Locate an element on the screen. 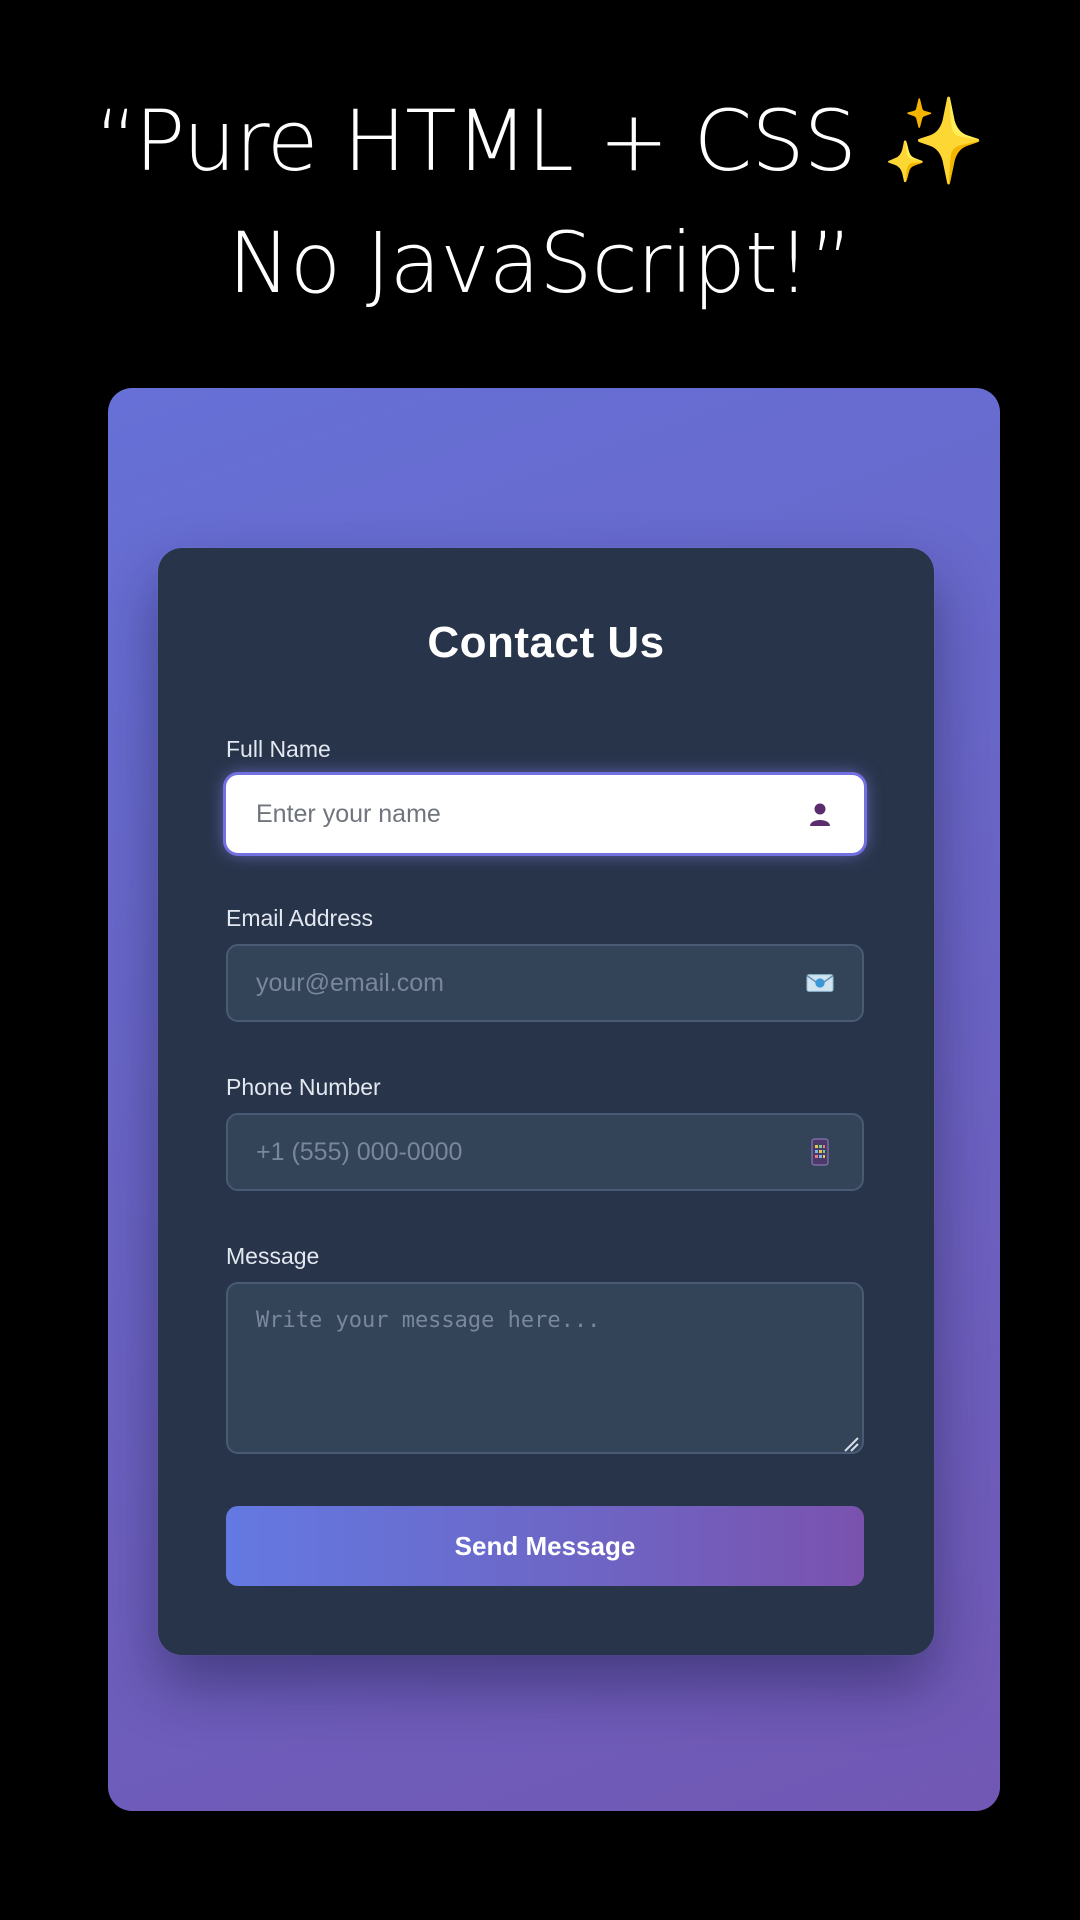 The image size is (1080, 1920). email-input is located at coordinates (545, 983).